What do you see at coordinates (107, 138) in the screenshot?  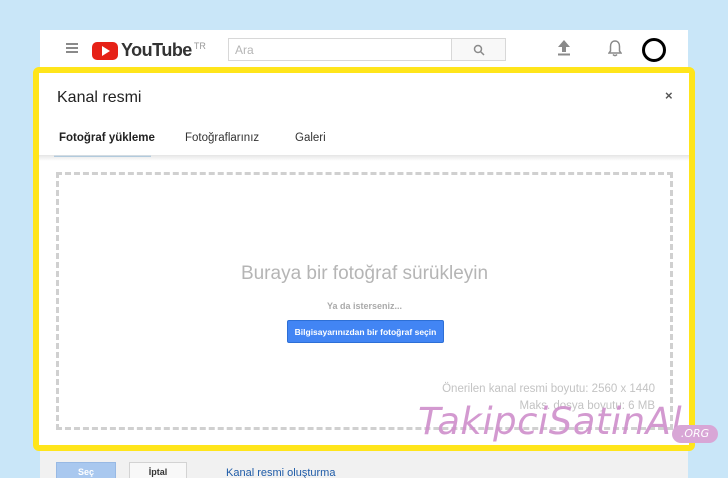 I see `tab-photo-upload: Fotoğraf yükleme` at bounding box center [107, 138].